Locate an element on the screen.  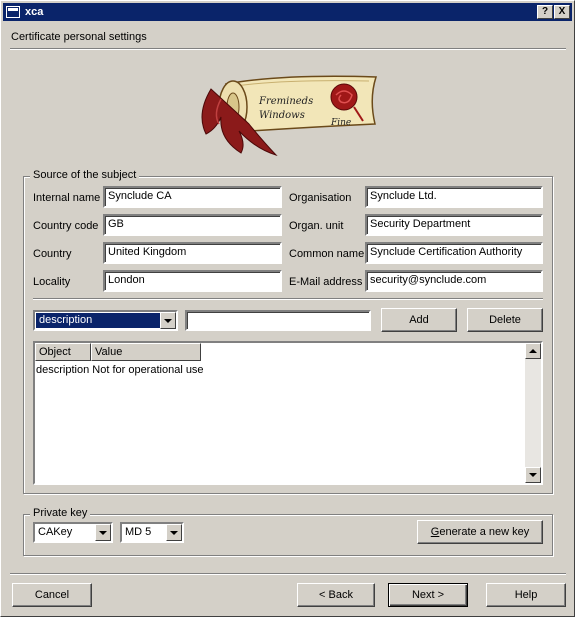
organisation-label: Organisation is located at coordinates (320, 198).